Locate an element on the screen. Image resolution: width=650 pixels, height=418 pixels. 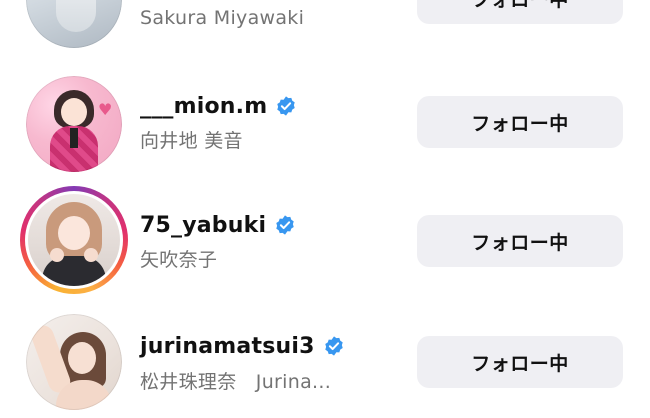
username-line: 75_yabuki is located at coordinates (218, 225).